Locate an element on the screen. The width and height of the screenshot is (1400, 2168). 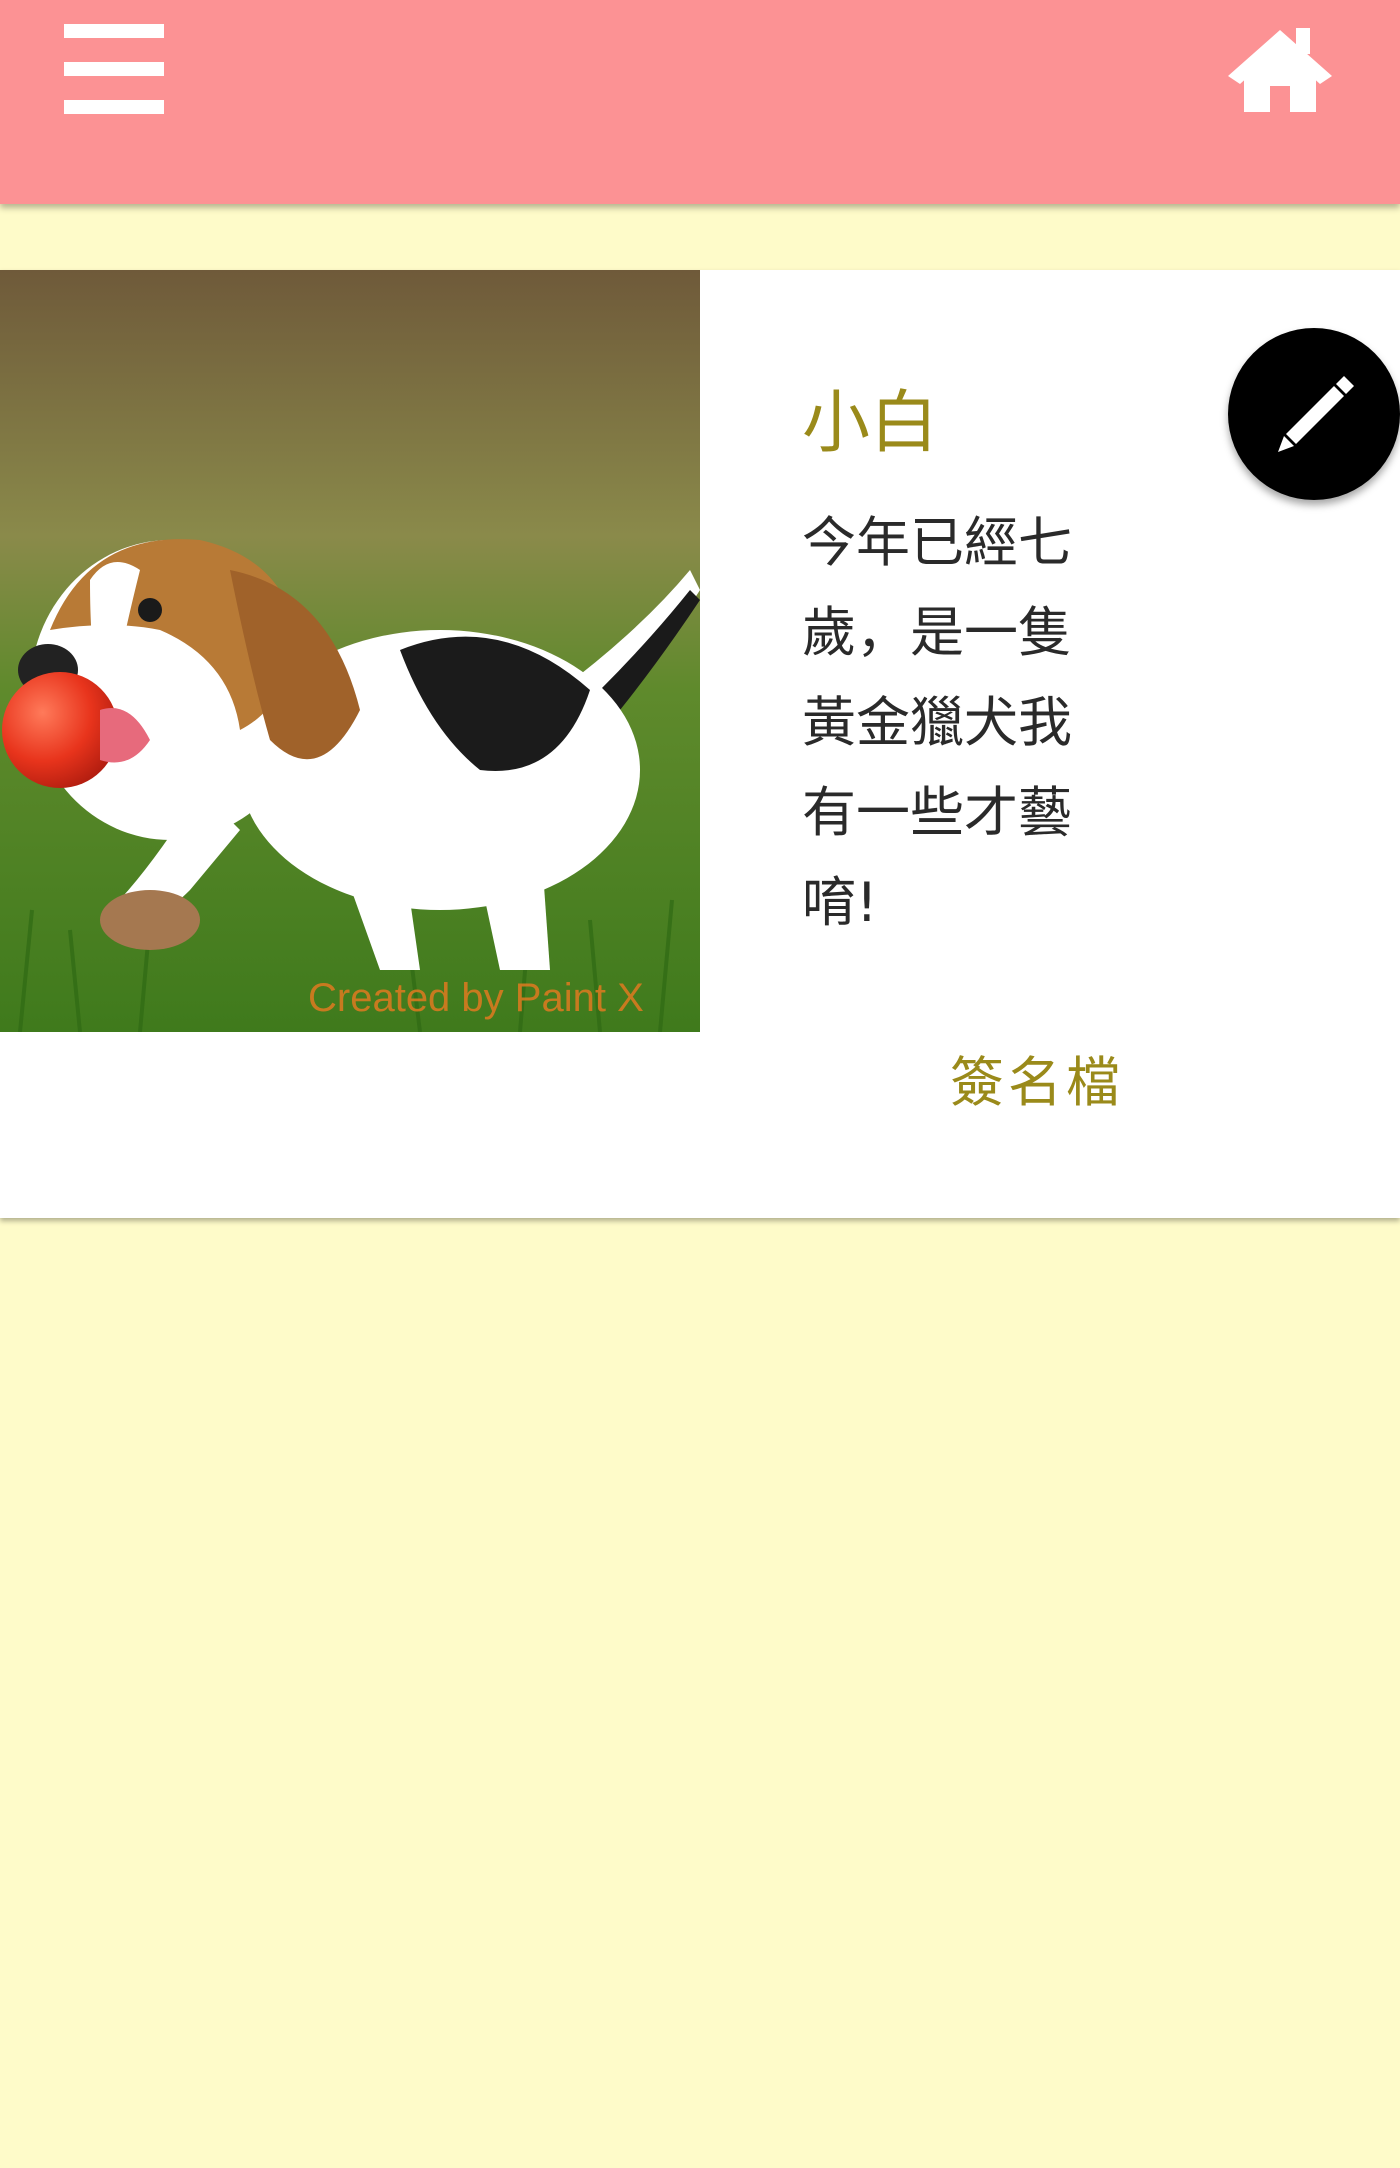
home-button is located at coordinates (1280, 70).